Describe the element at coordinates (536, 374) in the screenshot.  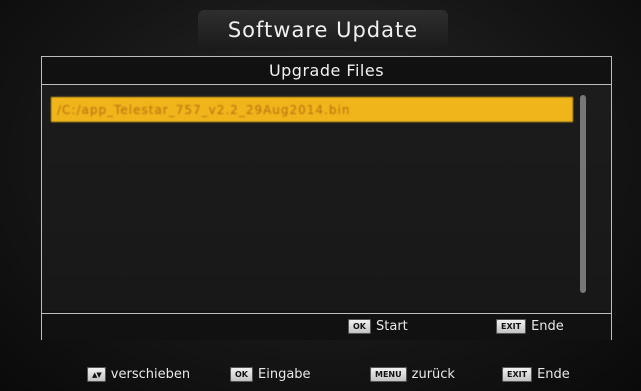
I see `help-exit: EXIT Ende` at that location.